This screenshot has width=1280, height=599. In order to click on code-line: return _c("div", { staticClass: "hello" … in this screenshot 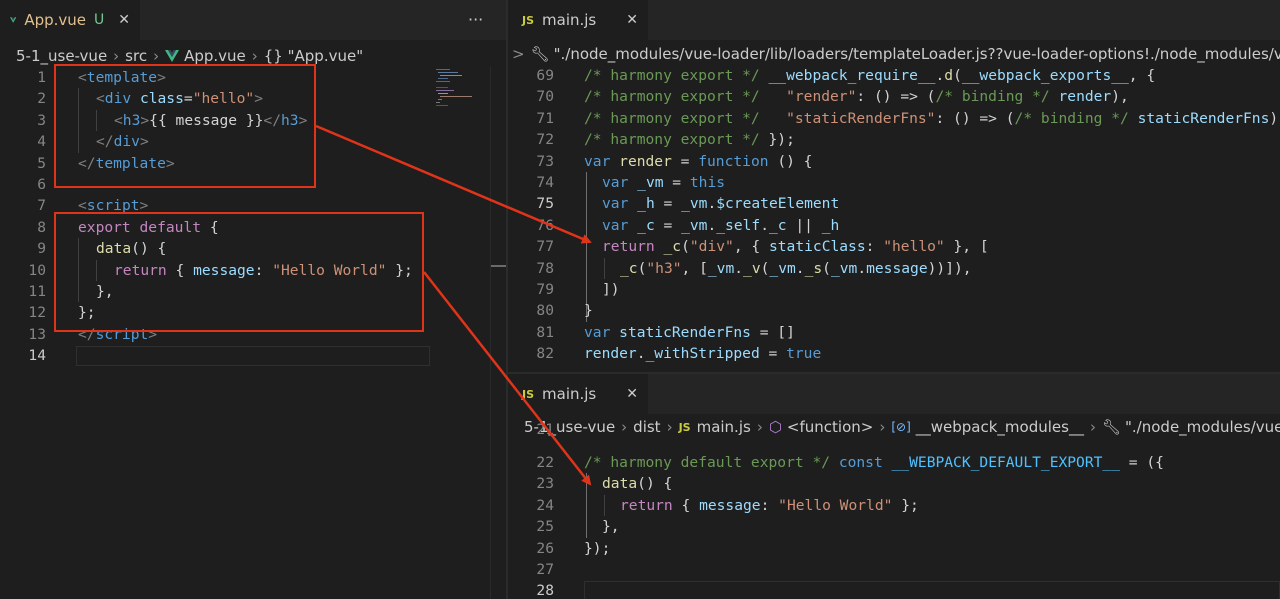, I will do `click(795, 247)`.